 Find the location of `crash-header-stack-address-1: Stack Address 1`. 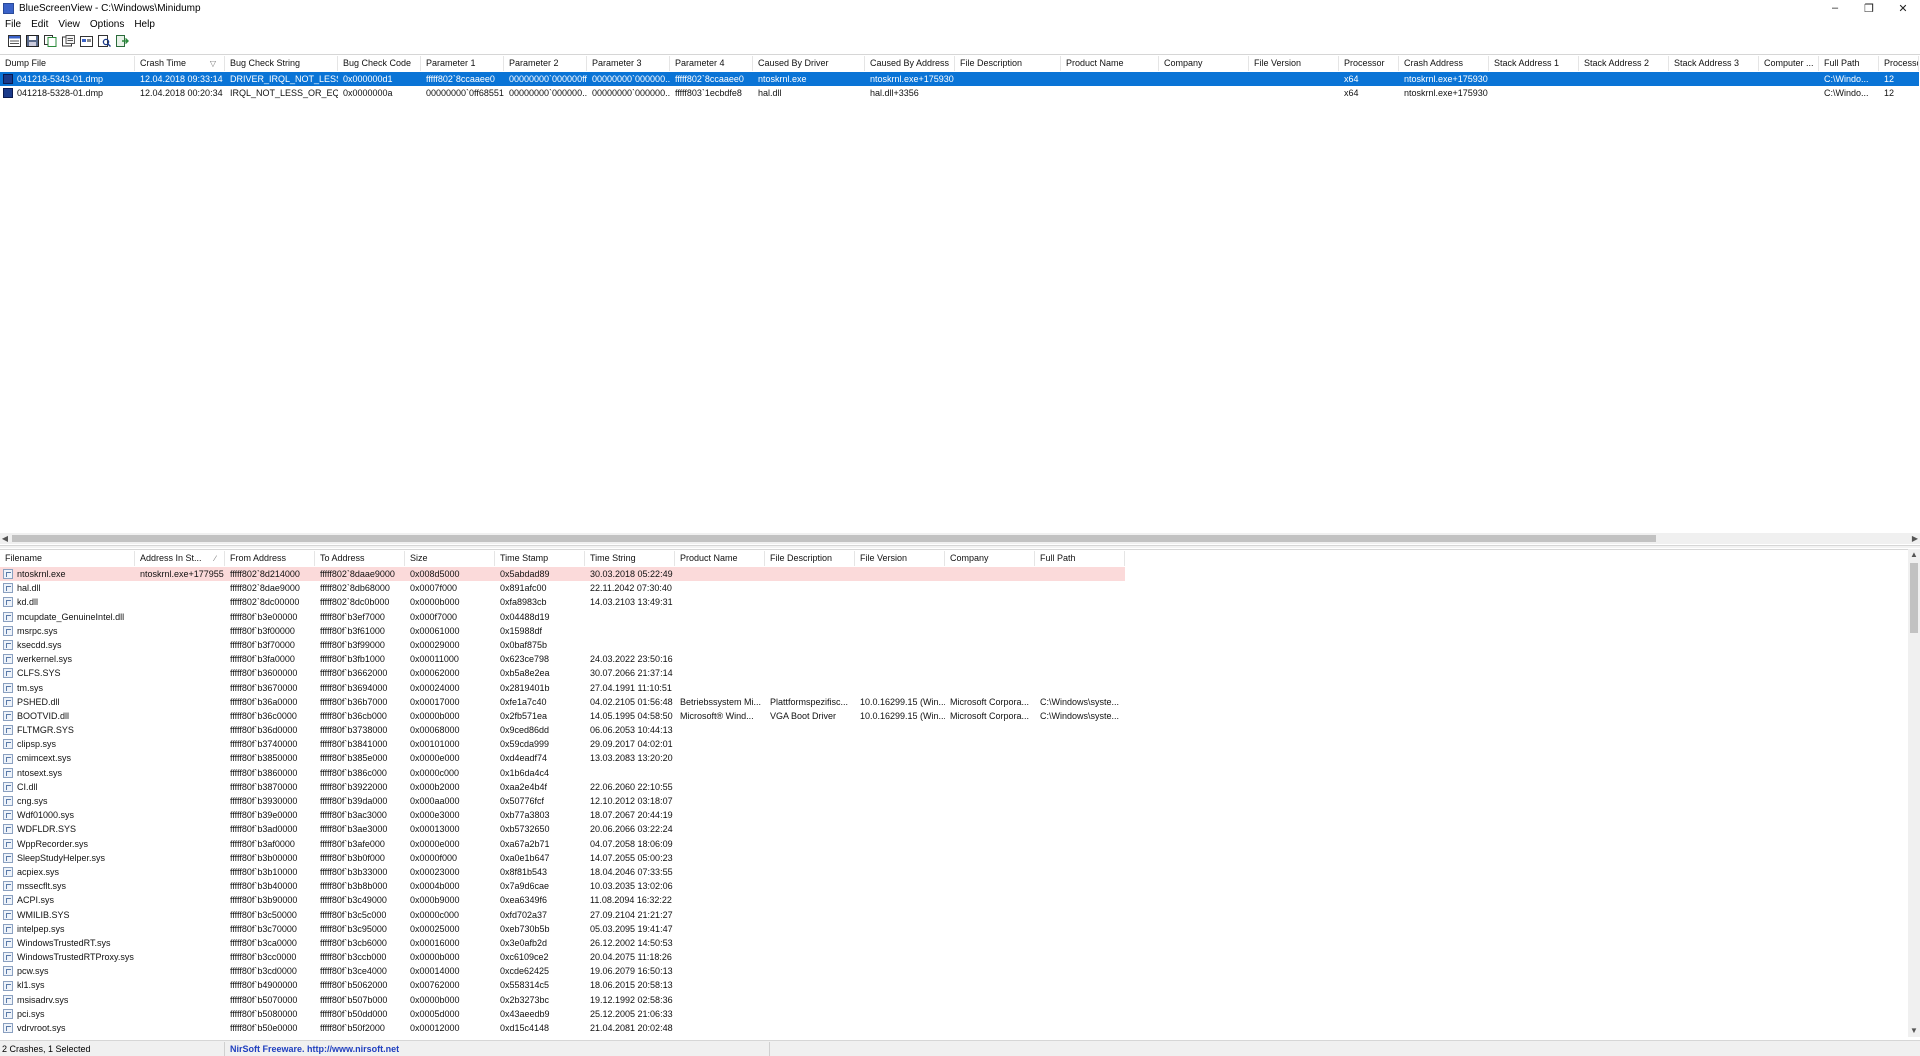

crash-header-stack-address-1: Stack Address 1 is located at coordinates (1534, 63).